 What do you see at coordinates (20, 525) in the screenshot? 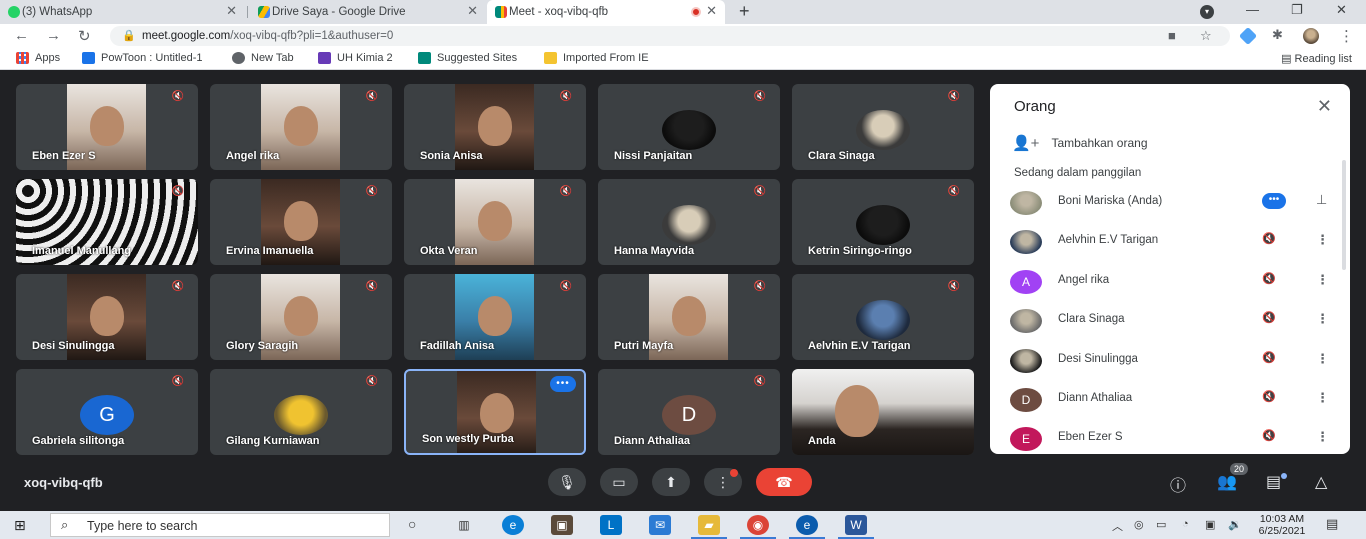
I see `windows-start-icon: ⊞` at bounding box center [20, 525].